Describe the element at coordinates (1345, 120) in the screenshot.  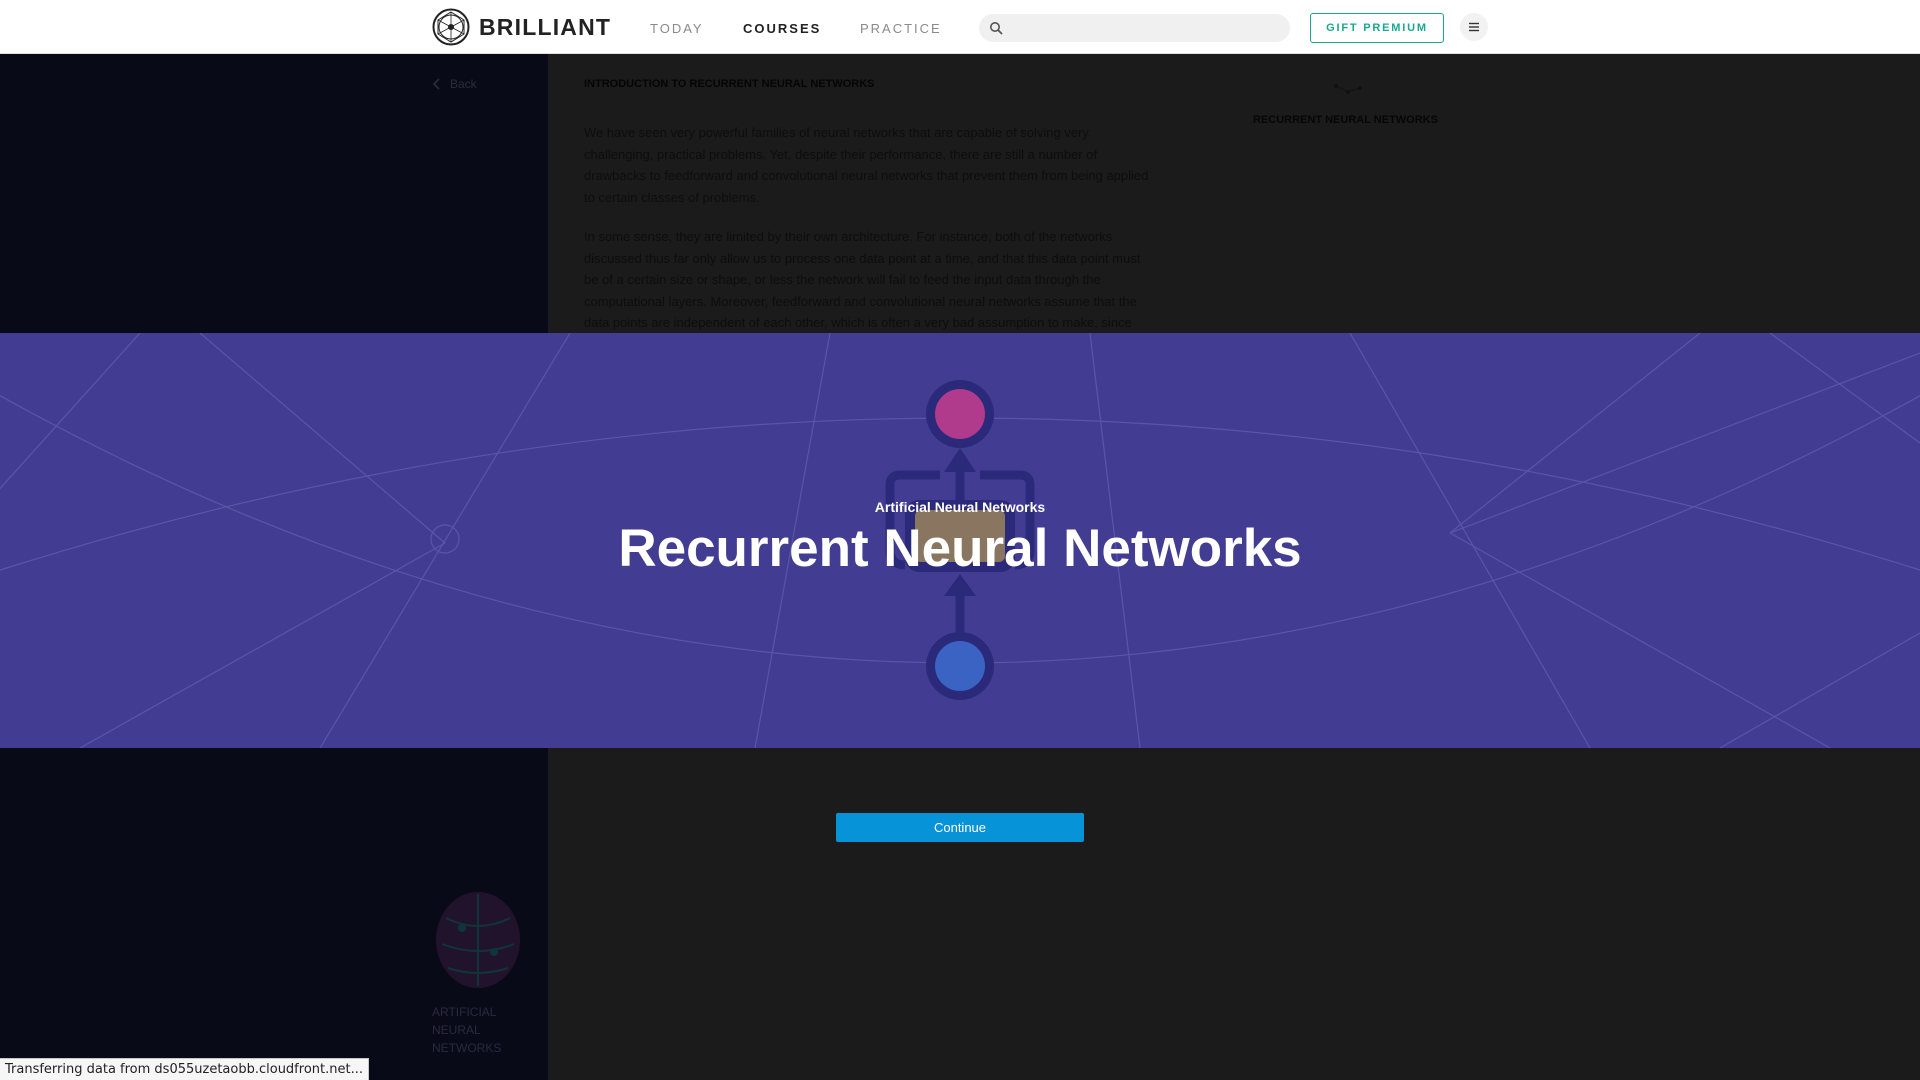
I see `right-panel-title: RECURRENT NEURAL NETWORKS` at that location.